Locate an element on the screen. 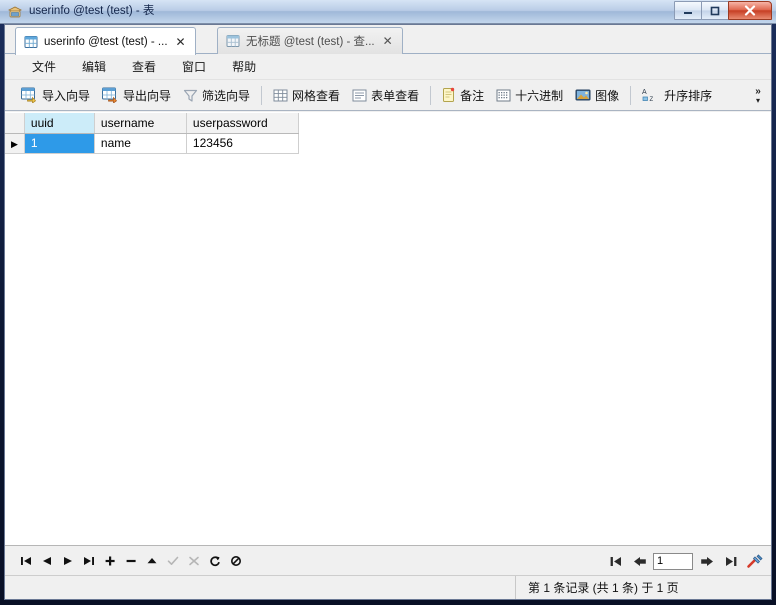  toolbar-label: 备注 is located at coordinates (472, 95).